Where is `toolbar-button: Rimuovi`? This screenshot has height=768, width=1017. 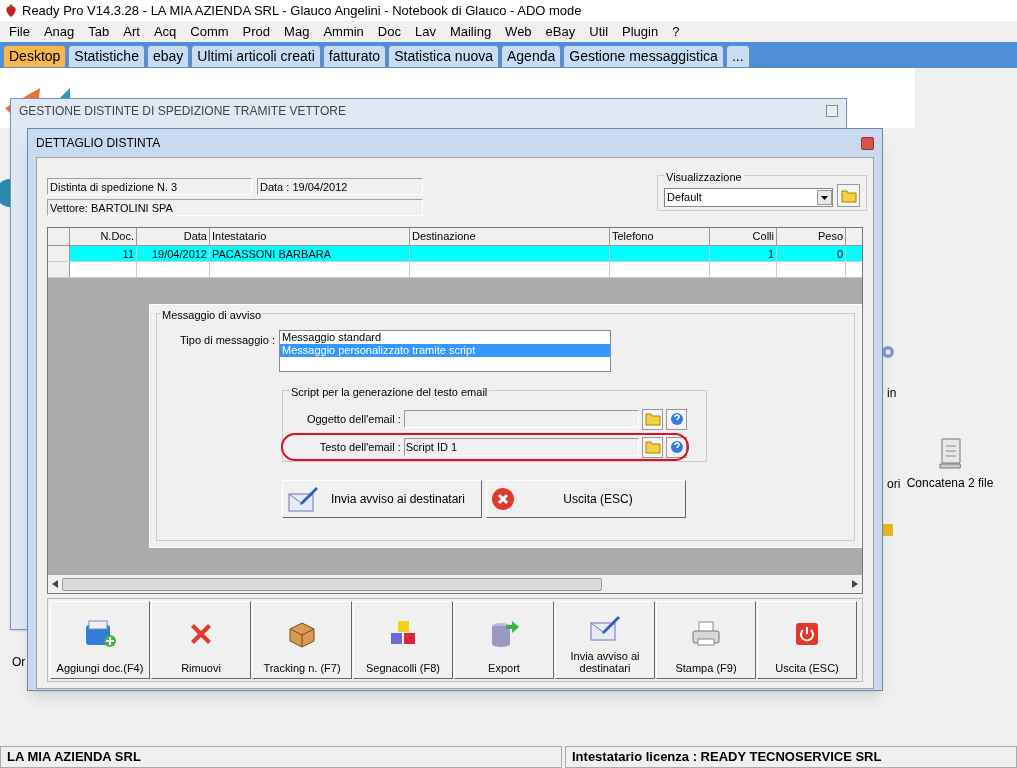
toolbar-button: Rimuovi is located at coordinates (201, 640).